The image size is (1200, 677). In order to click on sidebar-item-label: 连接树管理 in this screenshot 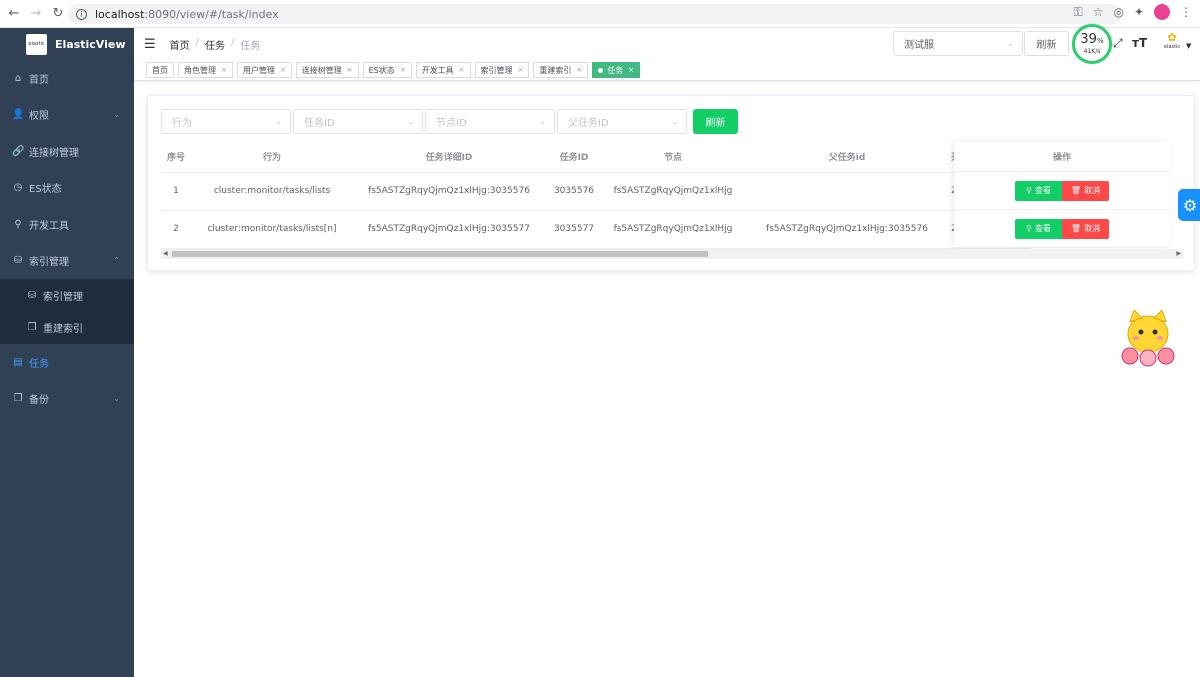, I will do `click(54, 153)`.